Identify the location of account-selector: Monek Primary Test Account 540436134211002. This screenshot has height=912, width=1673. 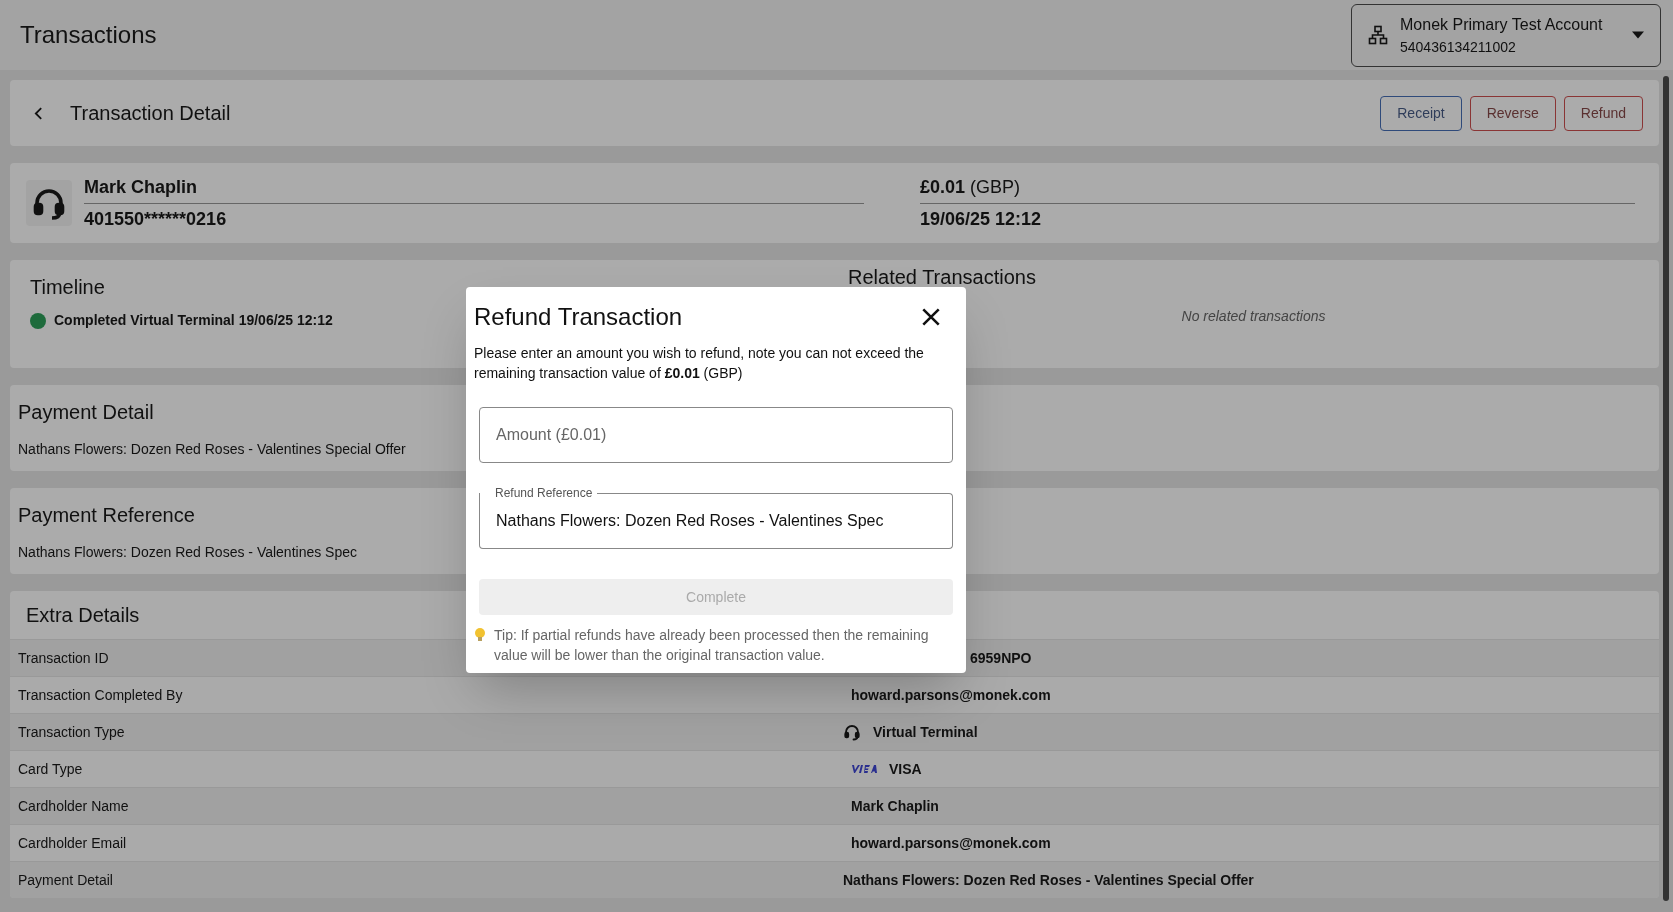
(1506, 35).